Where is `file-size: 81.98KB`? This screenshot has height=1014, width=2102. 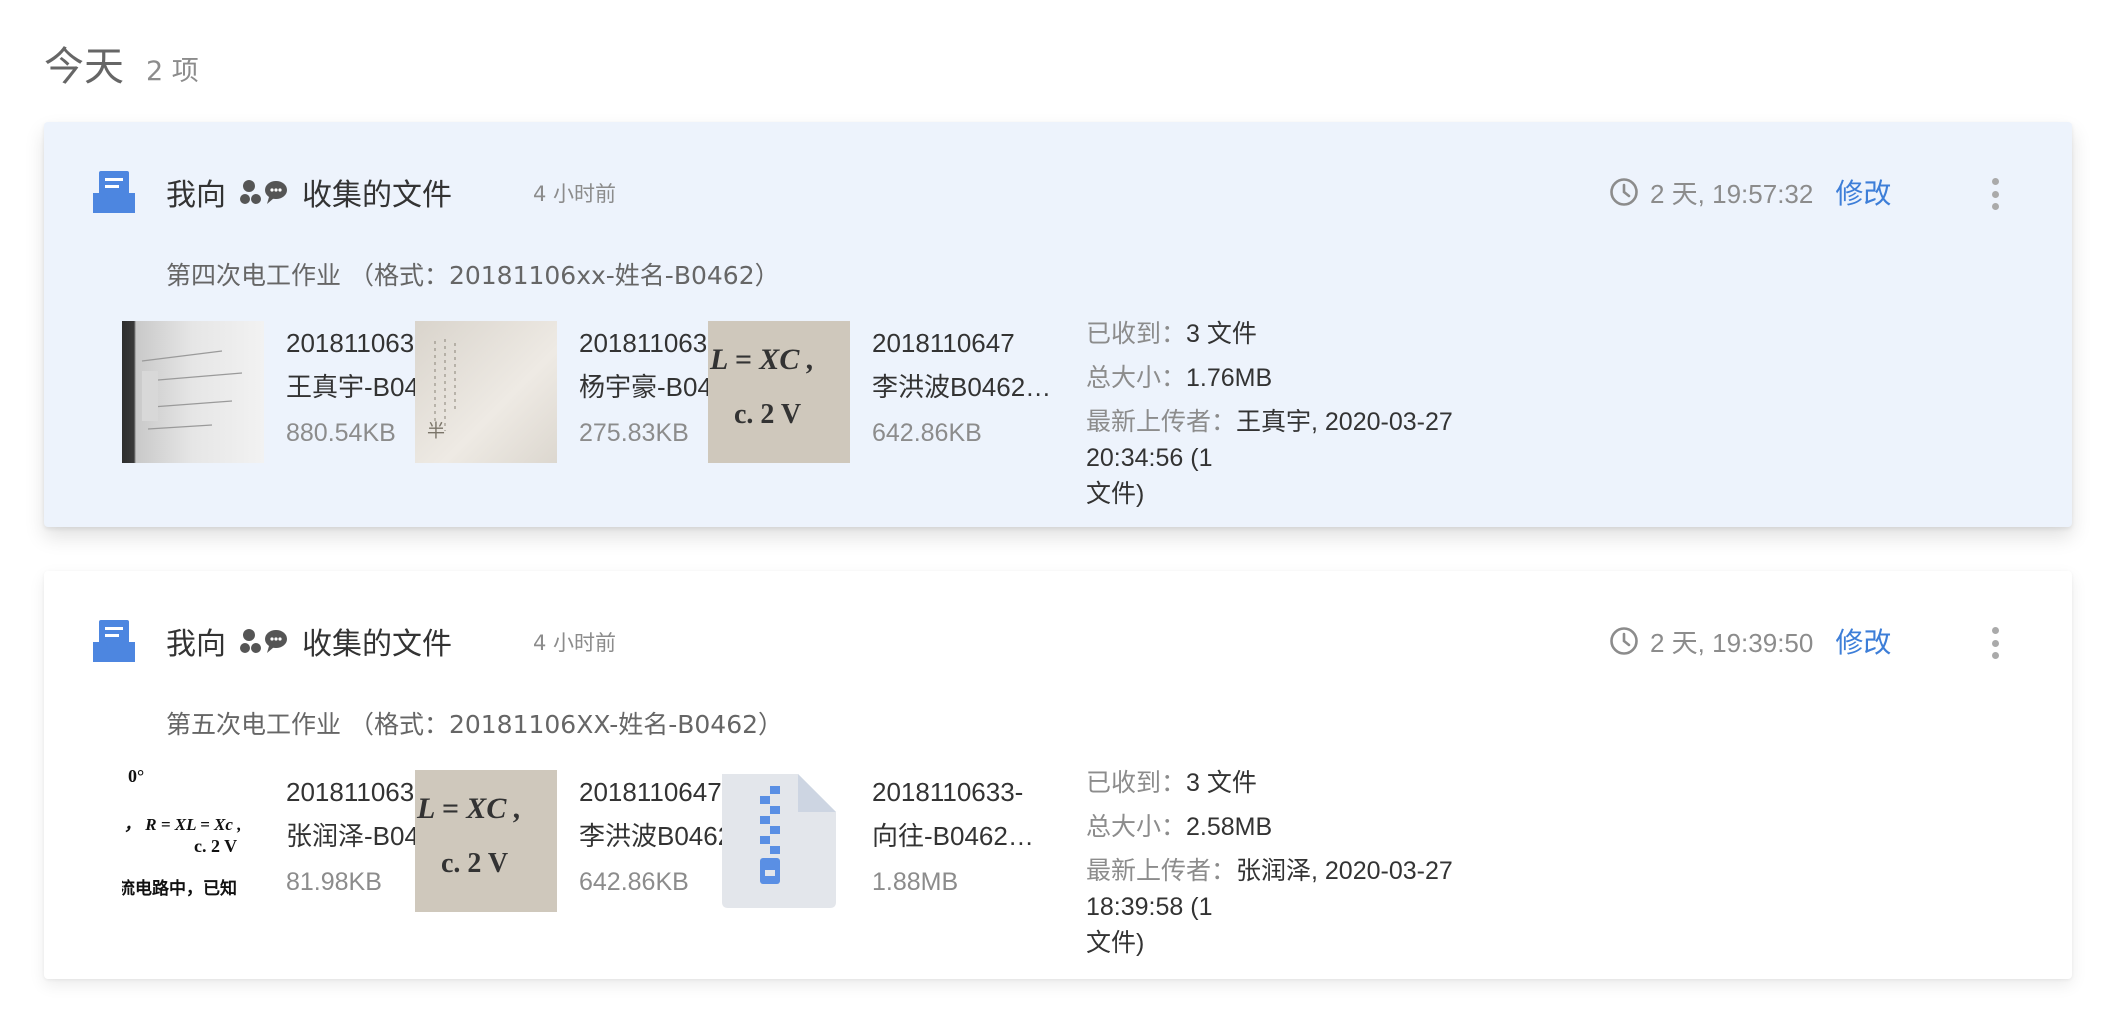
file-size: 81.98KB is located at coordinates (334, 882).